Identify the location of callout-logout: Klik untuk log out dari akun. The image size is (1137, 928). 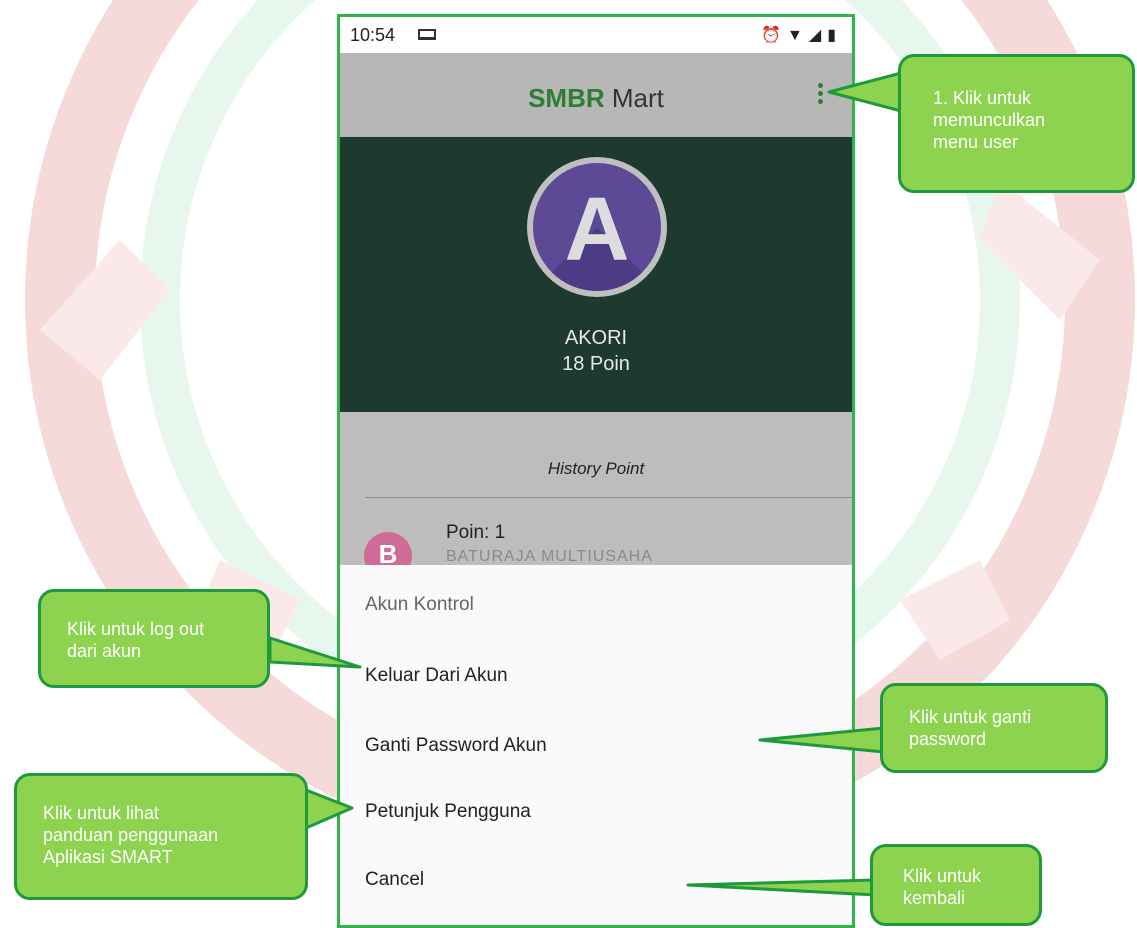
(154, 638).